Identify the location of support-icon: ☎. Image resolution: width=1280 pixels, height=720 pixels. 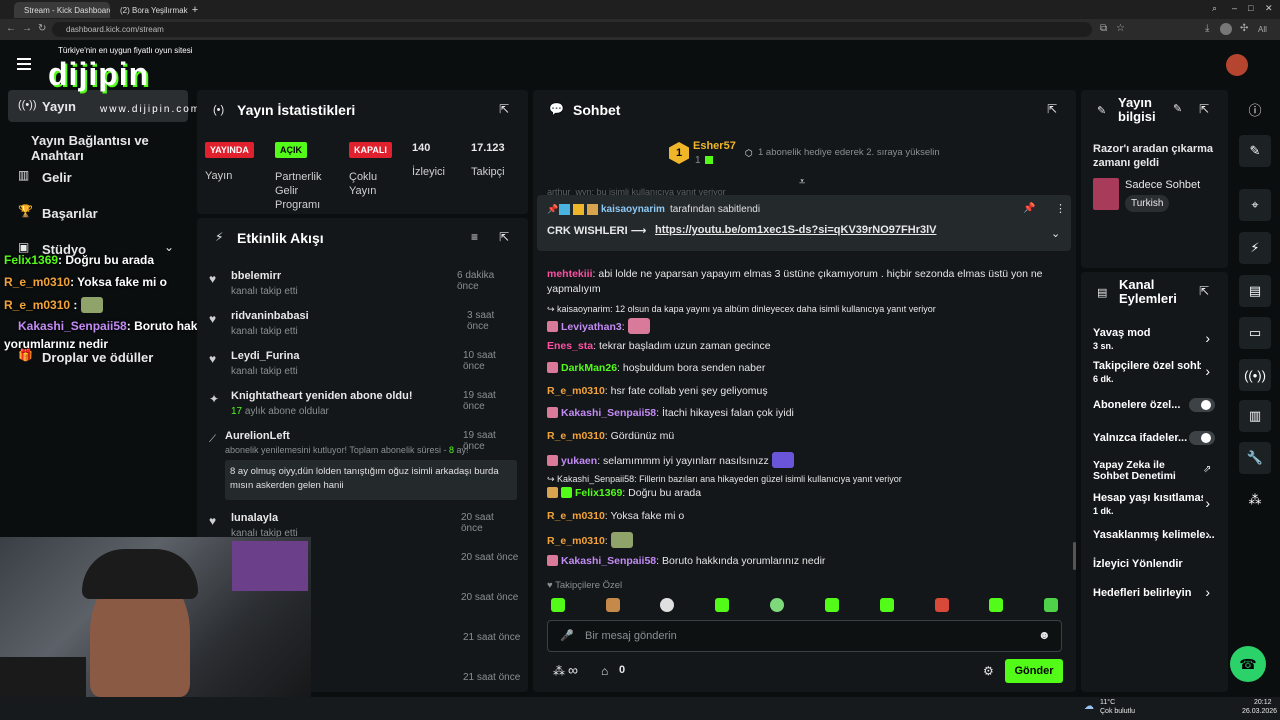
(1248, 664).